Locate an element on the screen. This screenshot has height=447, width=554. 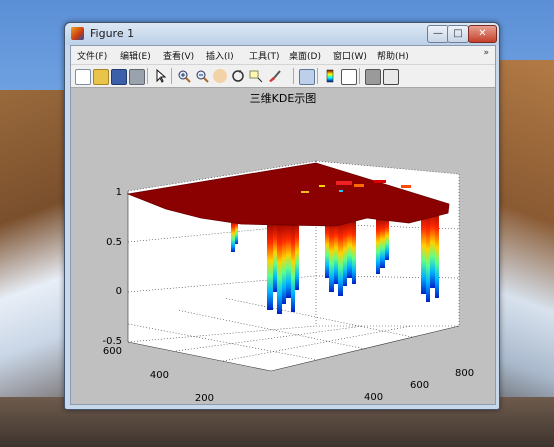
colorbar-icon is located at coordinates (330, 76).